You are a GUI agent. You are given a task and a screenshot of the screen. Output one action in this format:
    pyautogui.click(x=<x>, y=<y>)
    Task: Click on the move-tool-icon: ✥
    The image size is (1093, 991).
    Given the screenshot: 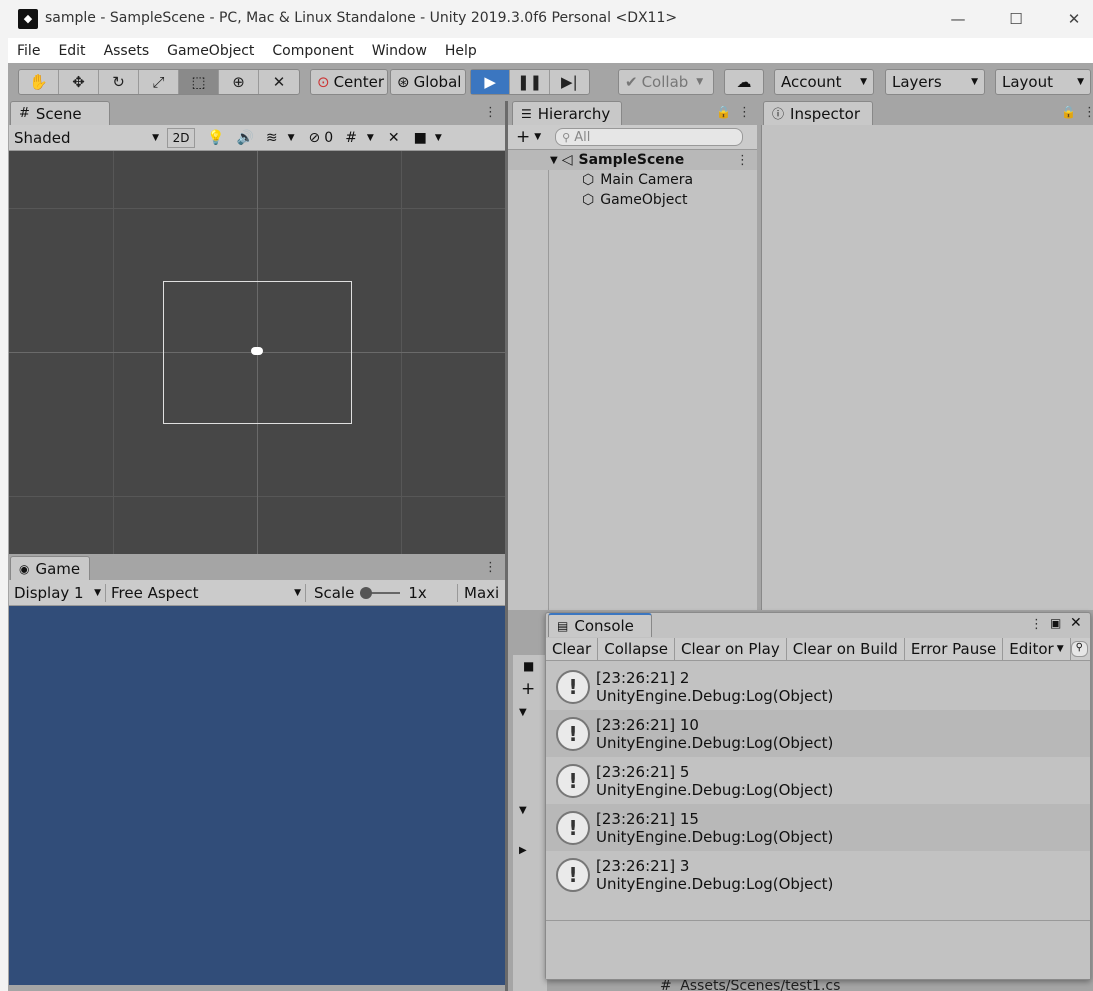 What is the action you would take?
    pyautogui.click(x=79, y=82)
    